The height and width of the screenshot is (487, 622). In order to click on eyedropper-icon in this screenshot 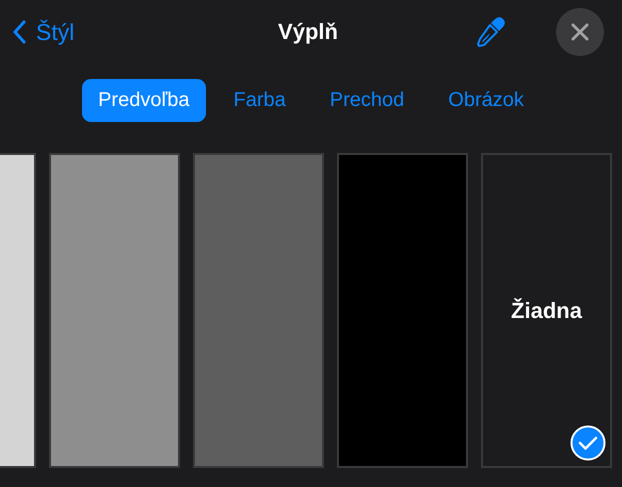, I will do `click(490, 32)`.